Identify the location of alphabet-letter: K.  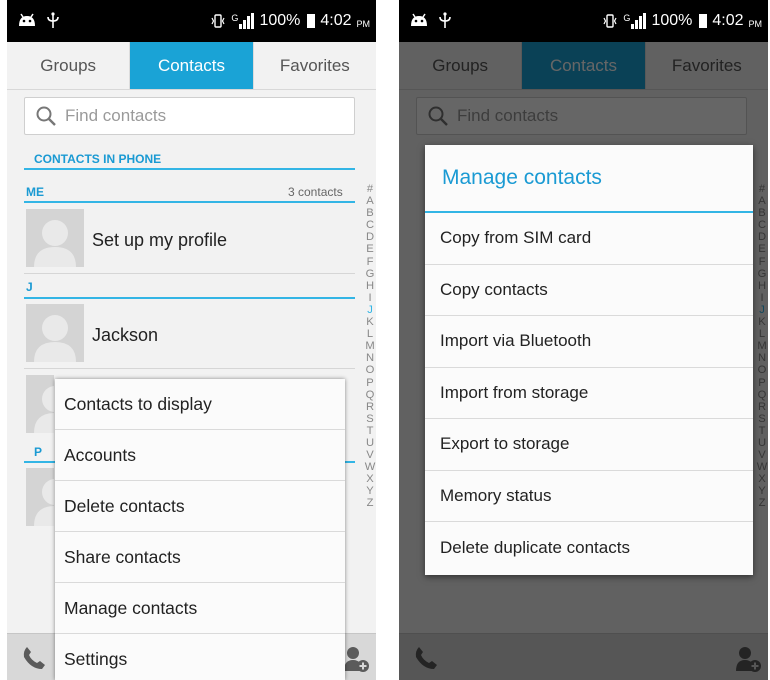
(370, 322).